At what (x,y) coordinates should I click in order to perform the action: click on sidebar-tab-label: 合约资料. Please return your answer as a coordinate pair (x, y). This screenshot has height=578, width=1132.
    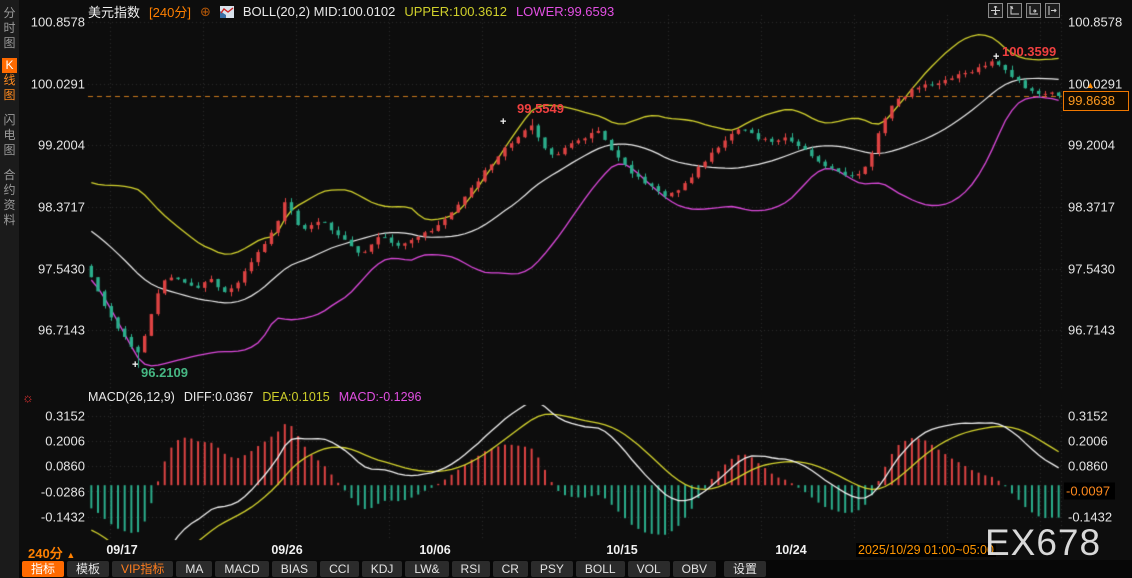
    Looking at the image, I should click on (9, 197).